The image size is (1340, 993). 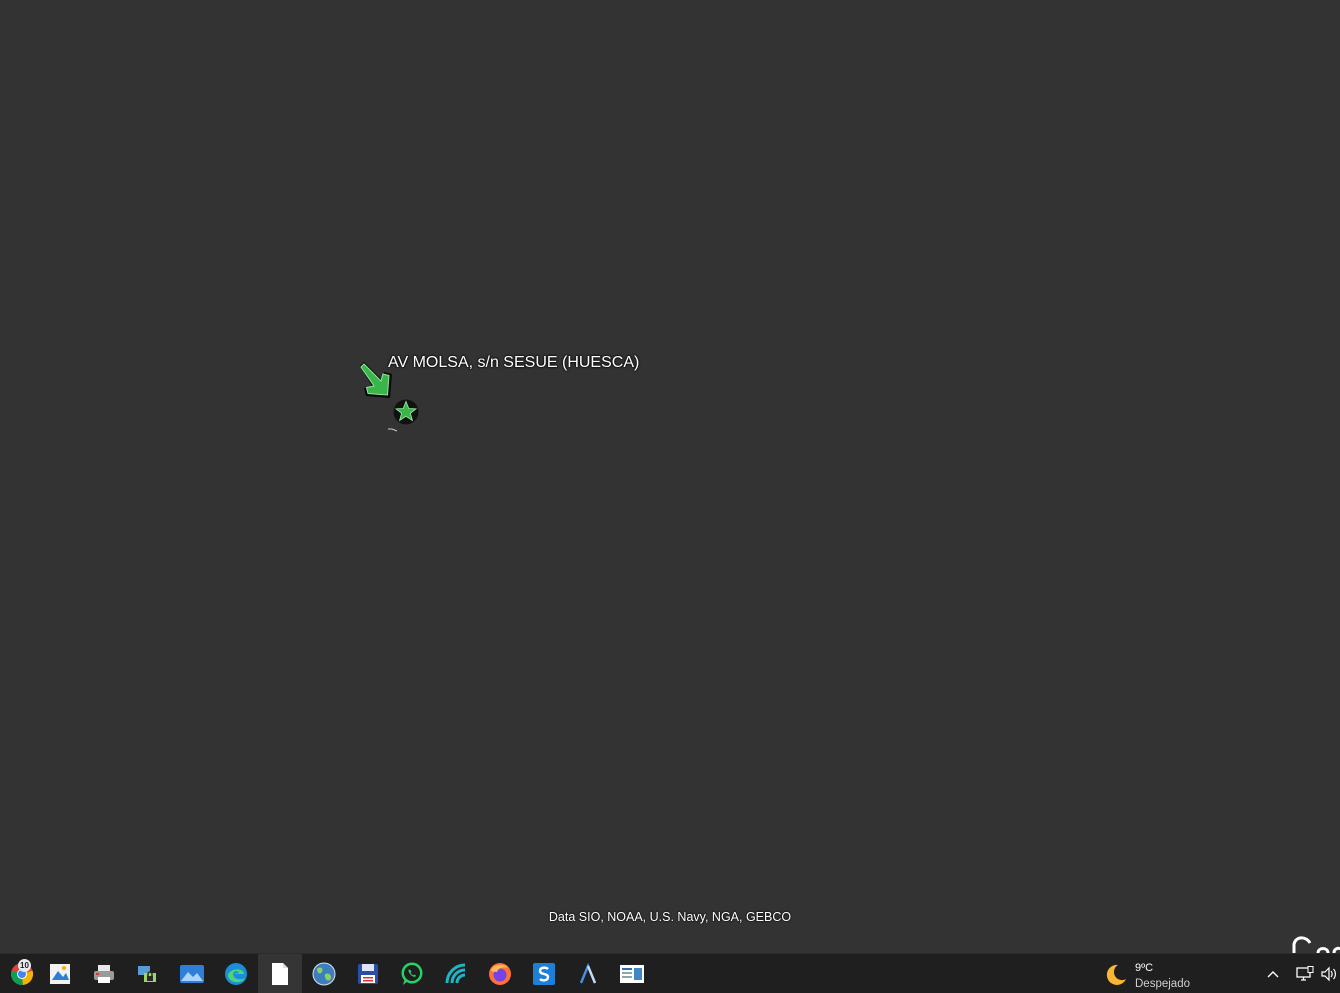 I want to click on firefox-icon, so click(x=500, y=973).